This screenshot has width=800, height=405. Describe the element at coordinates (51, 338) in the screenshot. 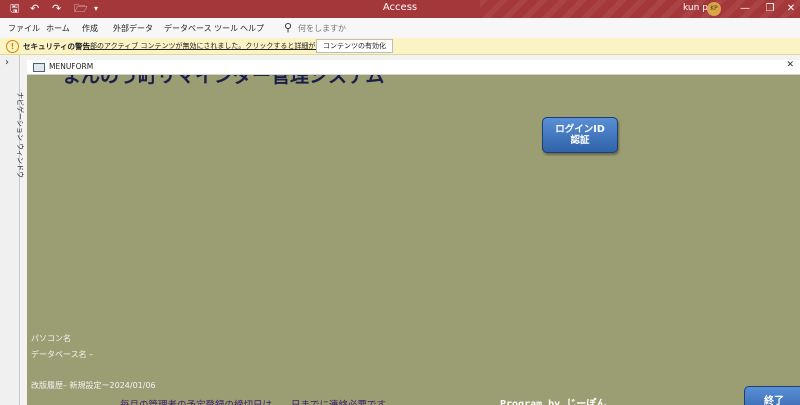

I see `pc-name-label: パソコン名` at that location.